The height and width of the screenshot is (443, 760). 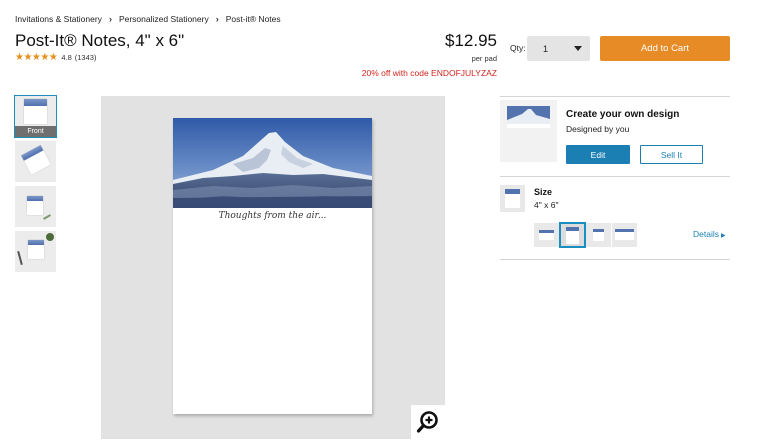 I want to click on sell-it-button: Sell It, so click(x=671, y=154).